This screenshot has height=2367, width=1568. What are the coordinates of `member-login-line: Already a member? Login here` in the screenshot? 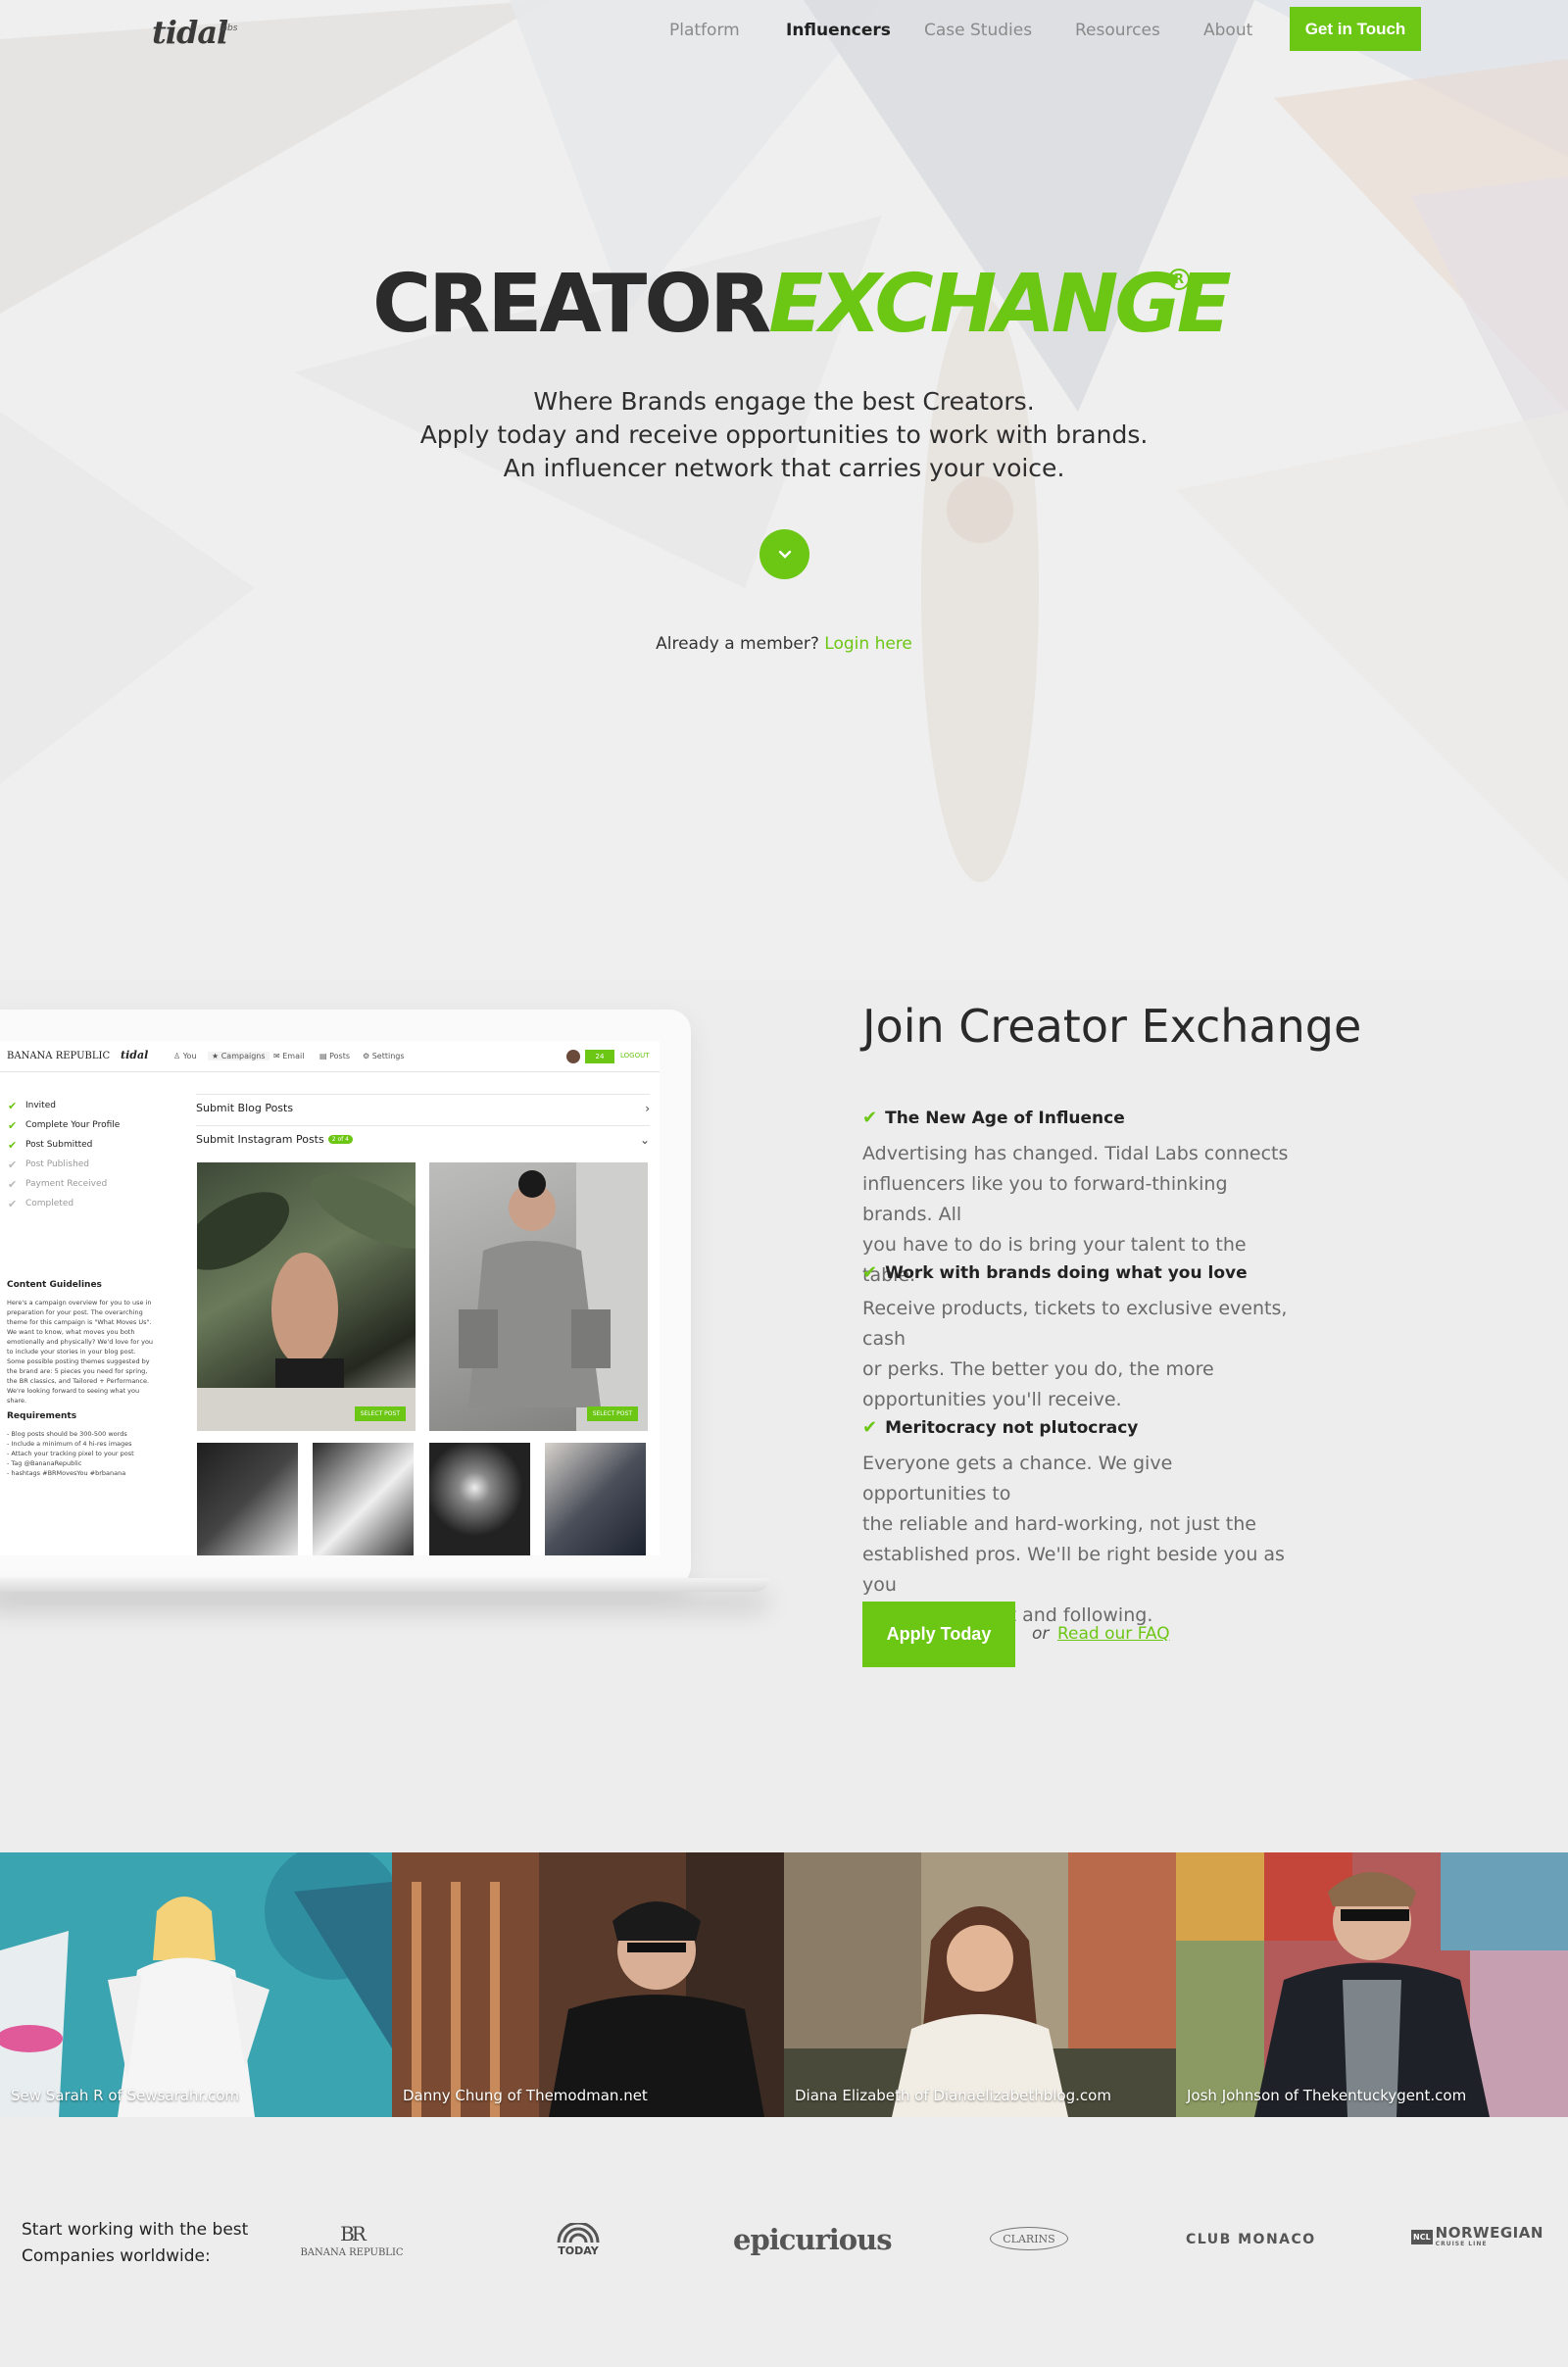 It's located at (784, 644).